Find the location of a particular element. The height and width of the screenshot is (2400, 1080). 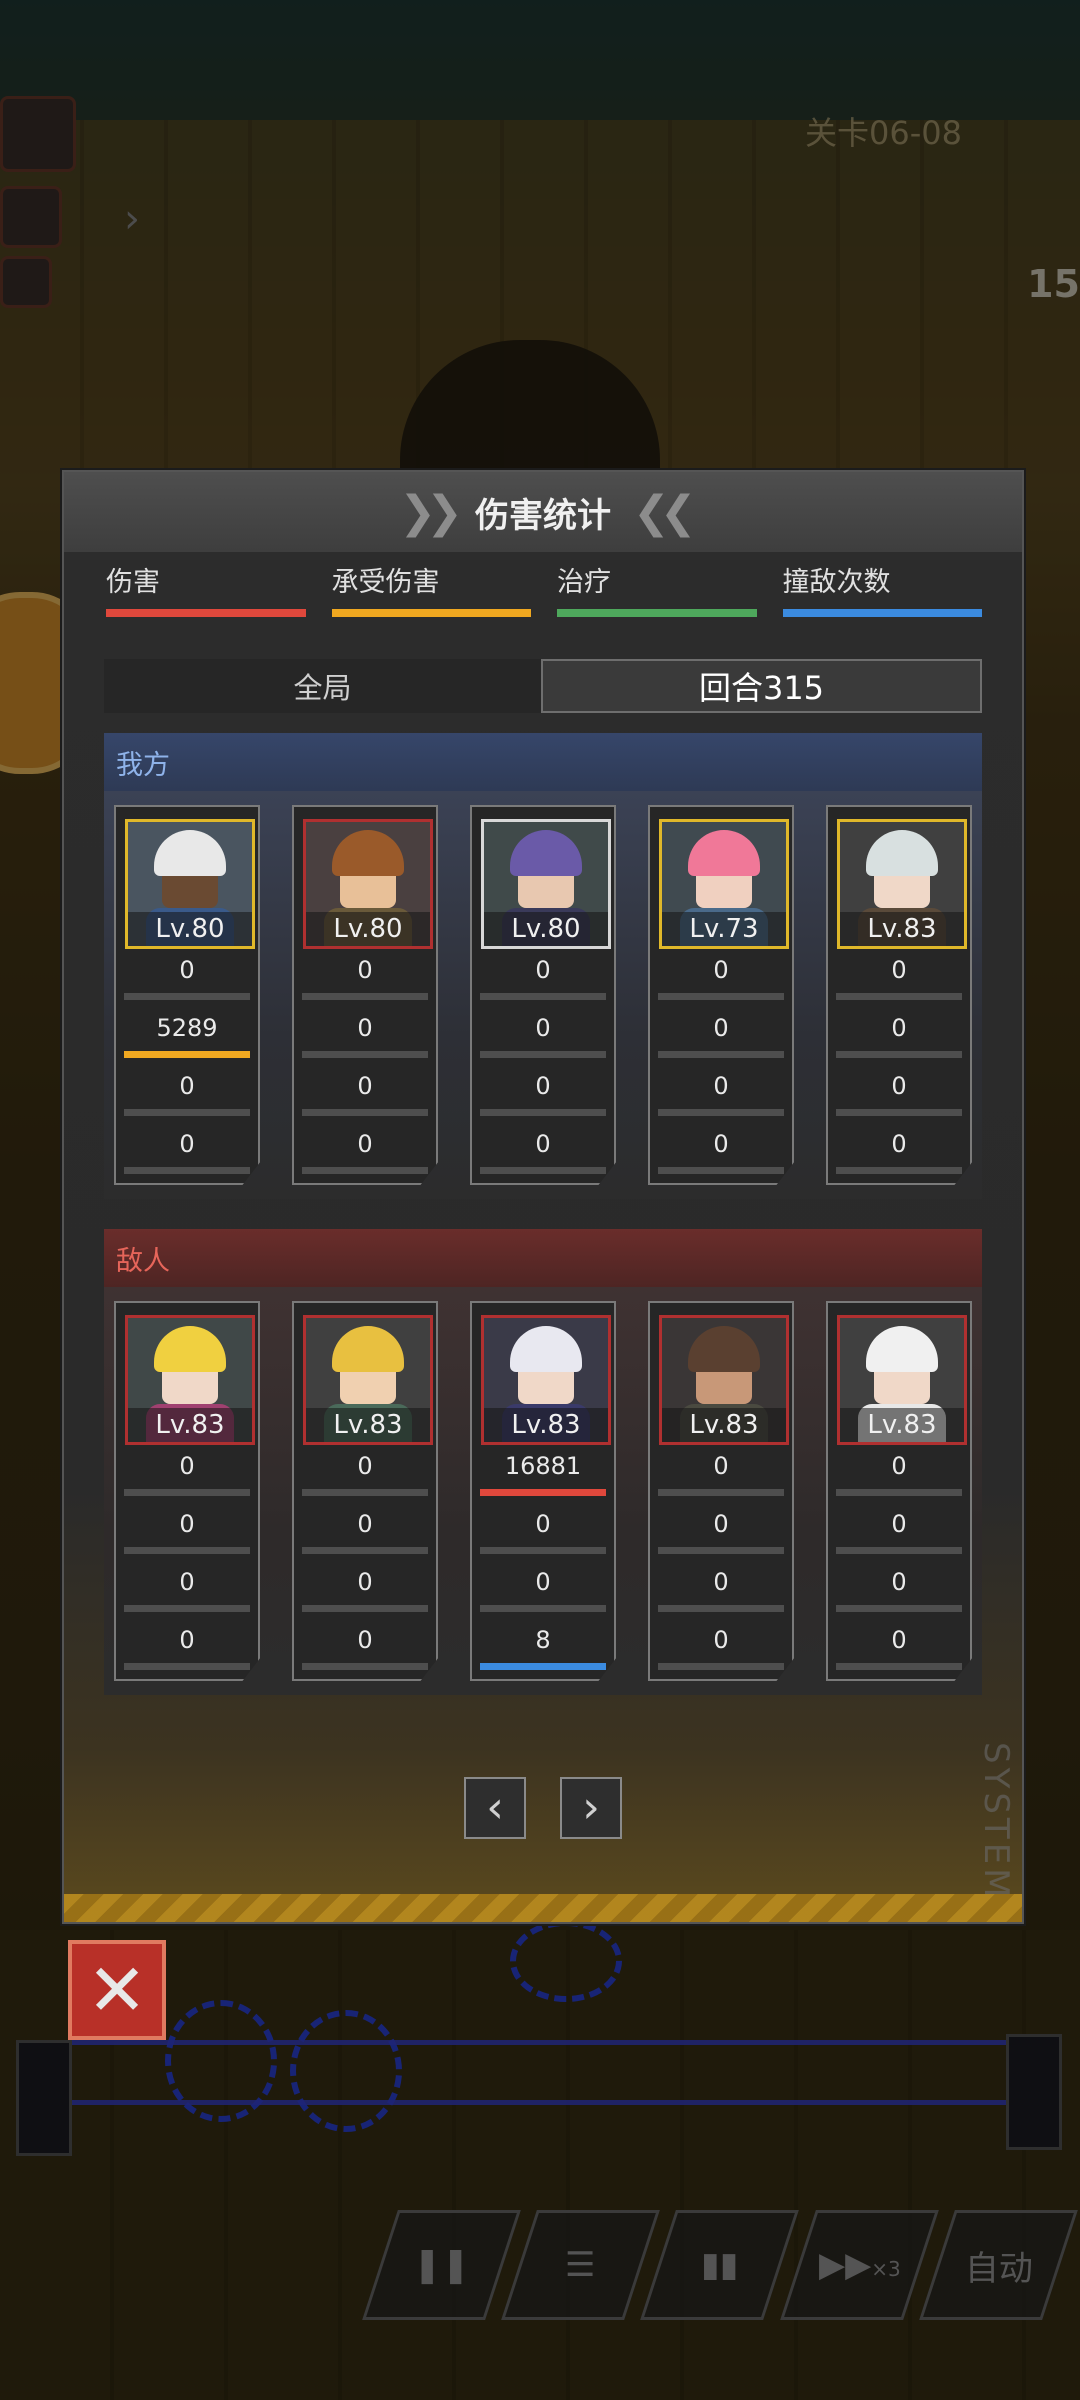

stat-row: 5289 is located at coordinates (187, 1036).